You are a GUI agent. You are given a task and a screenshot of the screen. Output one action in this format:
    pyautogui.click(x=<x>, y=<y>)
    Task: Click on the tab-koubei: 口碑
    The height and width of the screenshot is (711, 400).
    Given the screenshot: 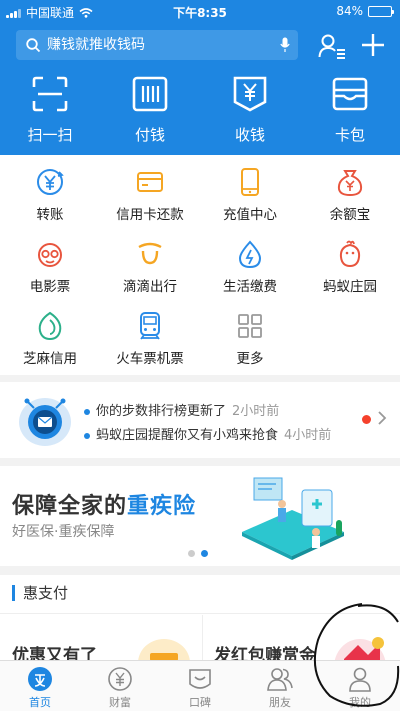 What is the action you would take?
    pyautogui.click(x=200, y=686)
    